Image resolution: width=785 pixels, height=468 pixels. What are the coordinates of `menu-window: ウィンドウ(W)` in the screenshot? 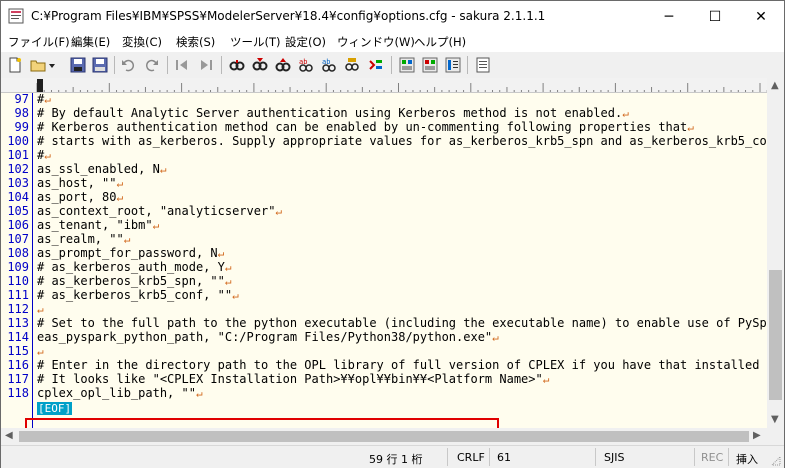 It's located at (376, 42).